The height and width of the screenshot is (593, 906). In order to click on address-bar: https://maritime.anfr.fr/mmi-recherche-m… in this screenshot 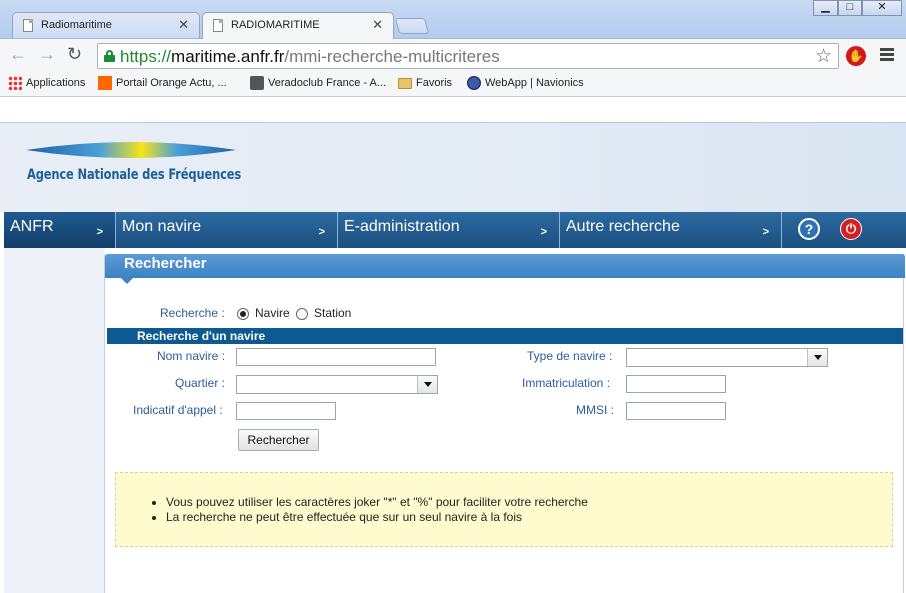, I will do `click(468, 56)`.